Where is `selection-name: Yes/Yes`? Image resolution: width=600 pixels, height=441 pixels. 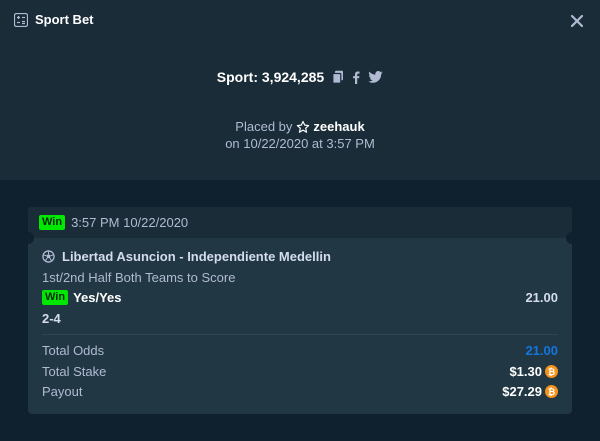 selection-name: Yes/Yes is located at coordinates (97, 297).